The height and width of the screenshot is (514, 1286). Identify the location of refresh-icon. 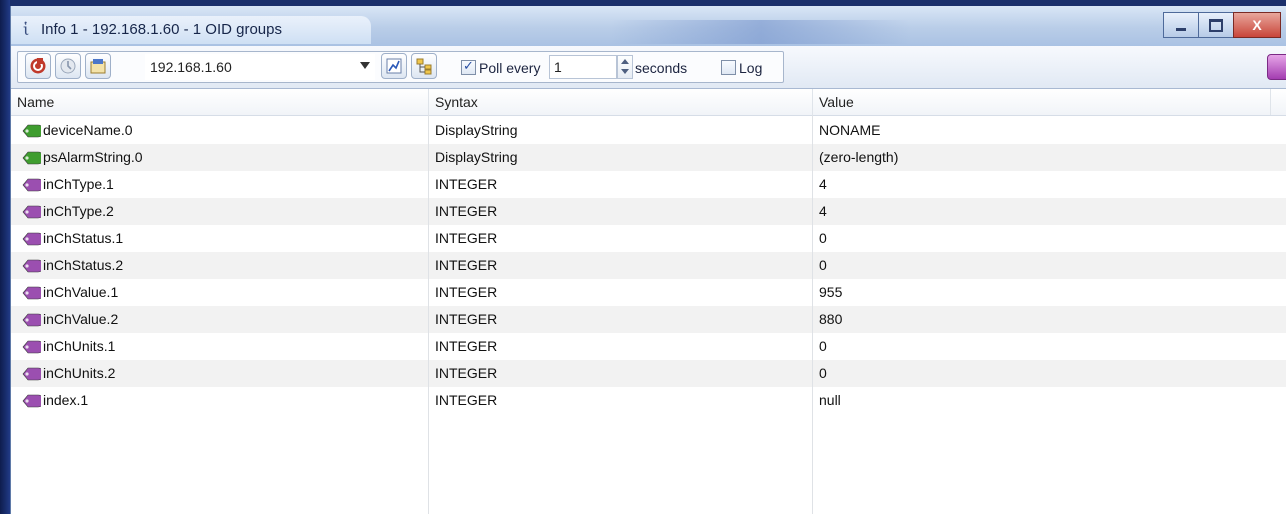
(38, 66).